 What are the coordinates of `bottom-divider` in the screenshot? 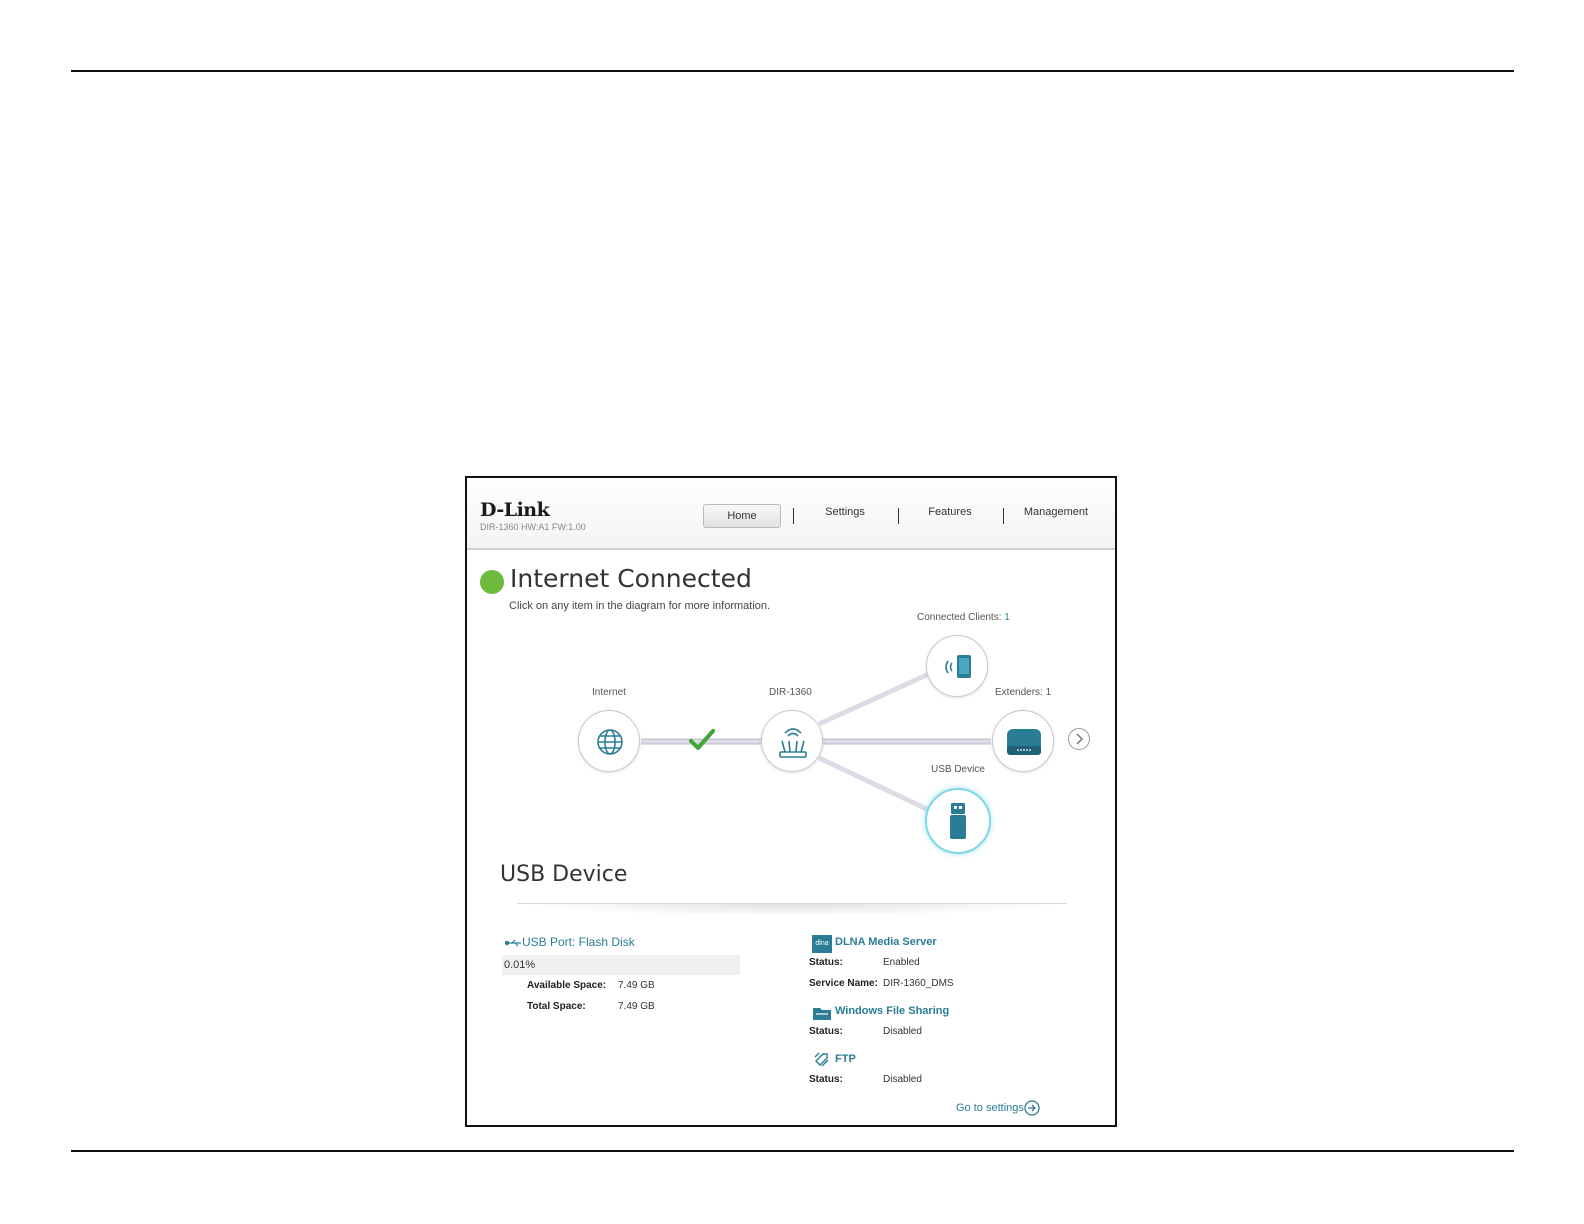 It's located at (792, 1151).